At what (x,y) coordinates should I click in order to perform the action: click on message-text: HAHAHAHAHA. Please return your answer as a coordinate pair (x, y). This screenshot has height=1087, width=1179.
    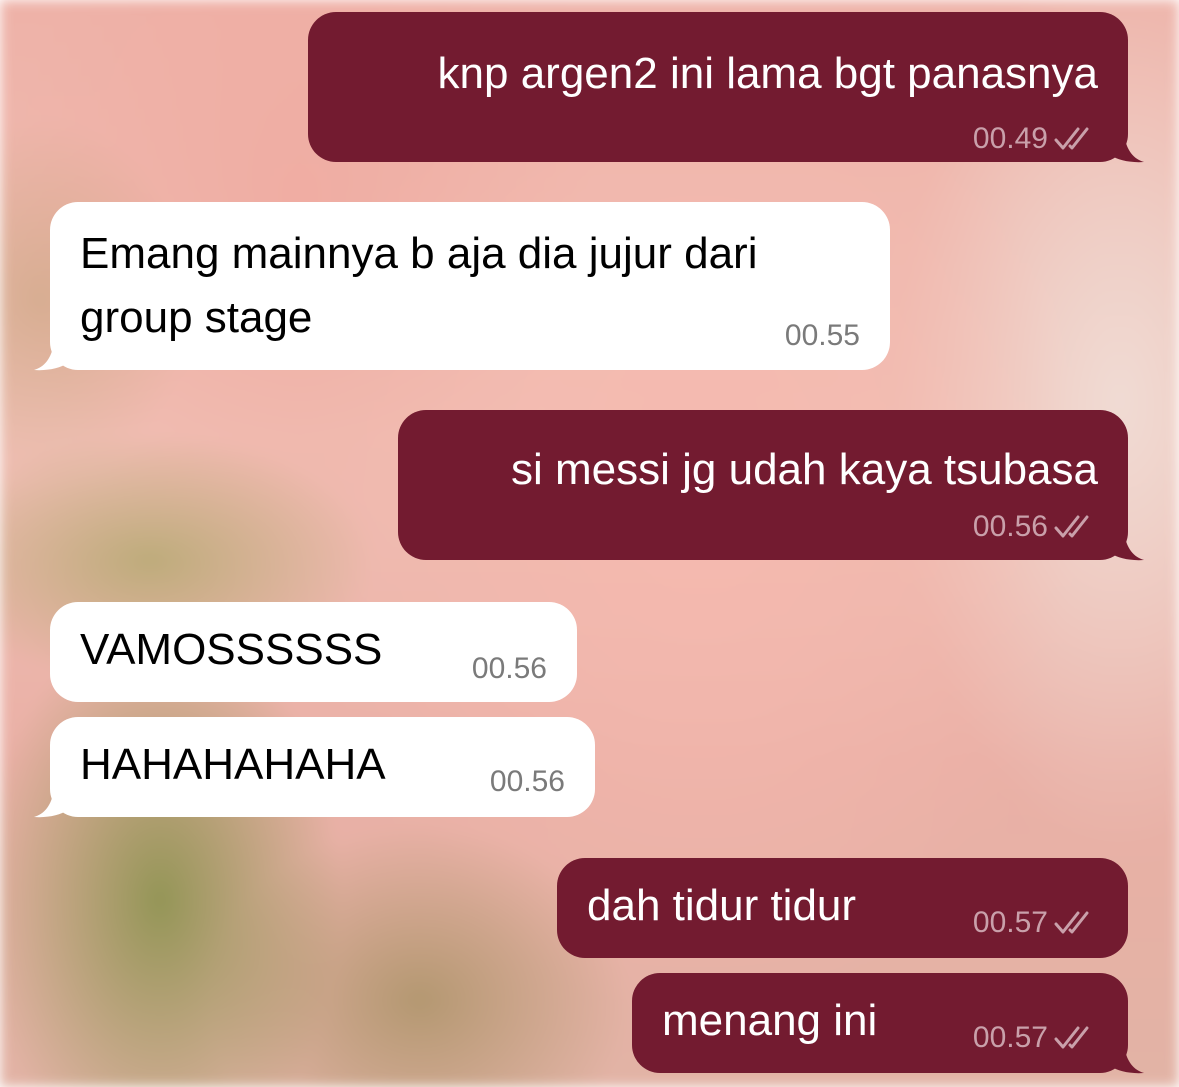
    Looking at the image, I should click on (233, 764).